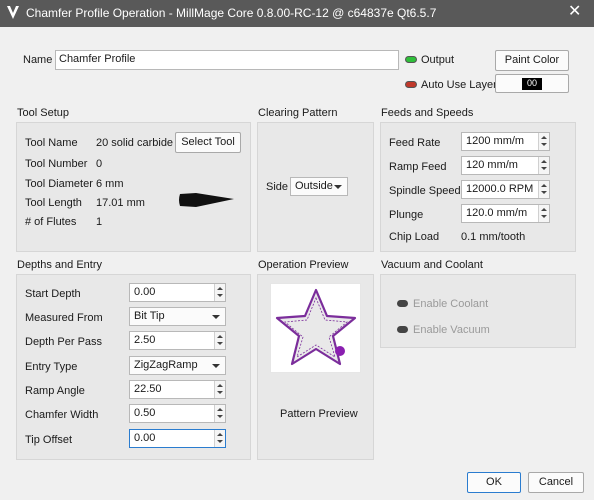  Describe the element at coordinates (177, 316) in the screenshot. I see `measured-from-combo: Bit Tip` at that location.